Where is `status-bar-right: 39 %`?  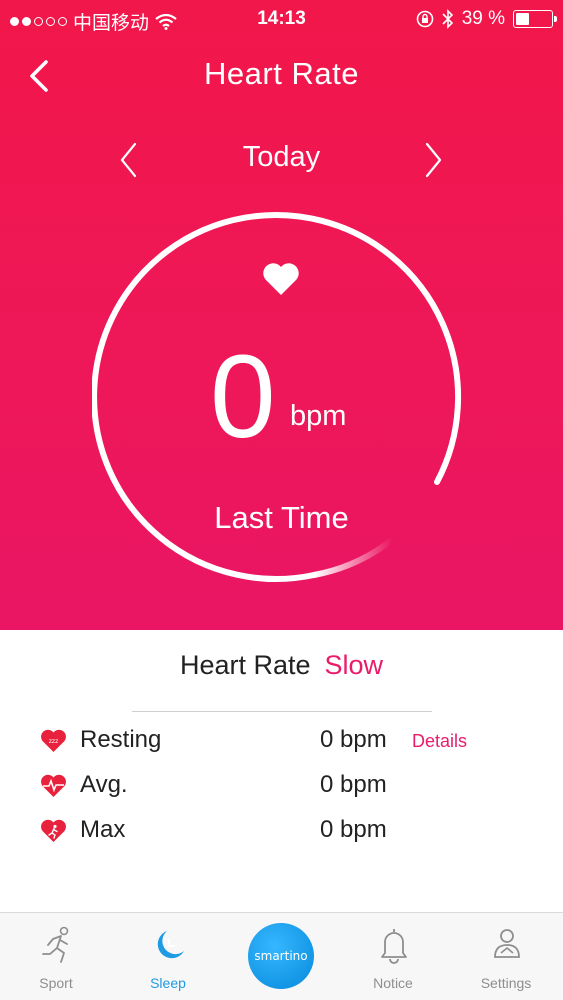
status-bar-right: 39 % is located at coordinates (486, 19).